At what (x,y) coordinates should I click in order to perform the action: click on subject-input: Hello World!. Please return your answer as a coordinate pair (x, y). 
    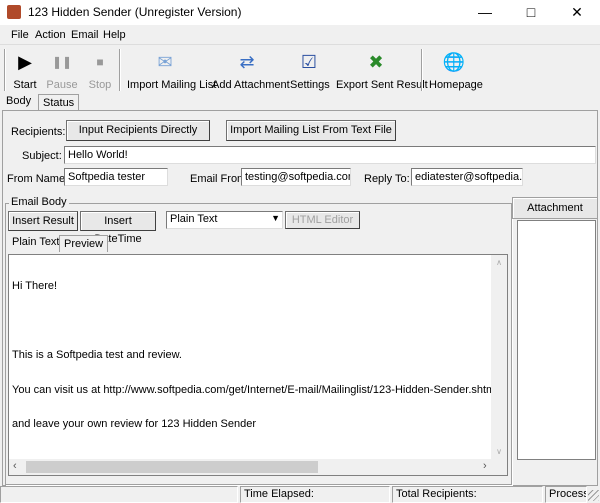
    Looking at the image, I should click on (330, 155).